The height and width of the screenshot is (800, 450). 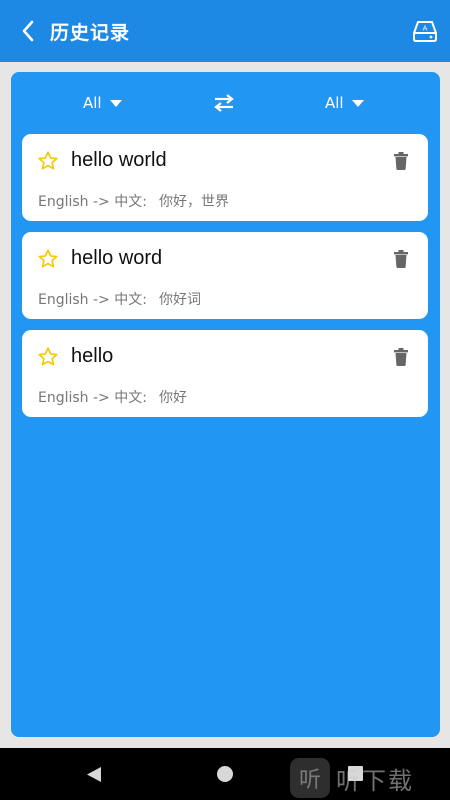 I want to click on target-language-label: All, so click(x=334, y=103).